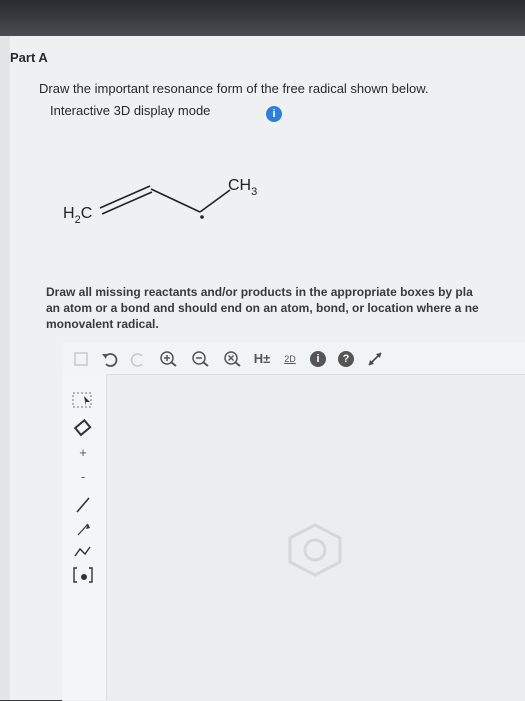 This screenshot has width=525, height=701. I want to click on chain-tool-icon, so click(83, 551).